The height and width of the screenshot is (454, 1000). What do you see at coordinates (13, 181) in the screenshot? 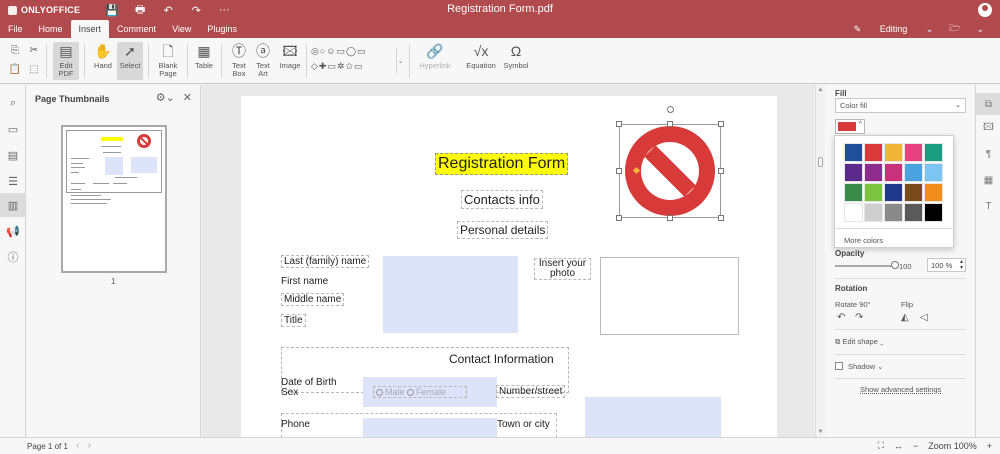
I see `navigation-icon: ☰` at bounding box center [13, 181].